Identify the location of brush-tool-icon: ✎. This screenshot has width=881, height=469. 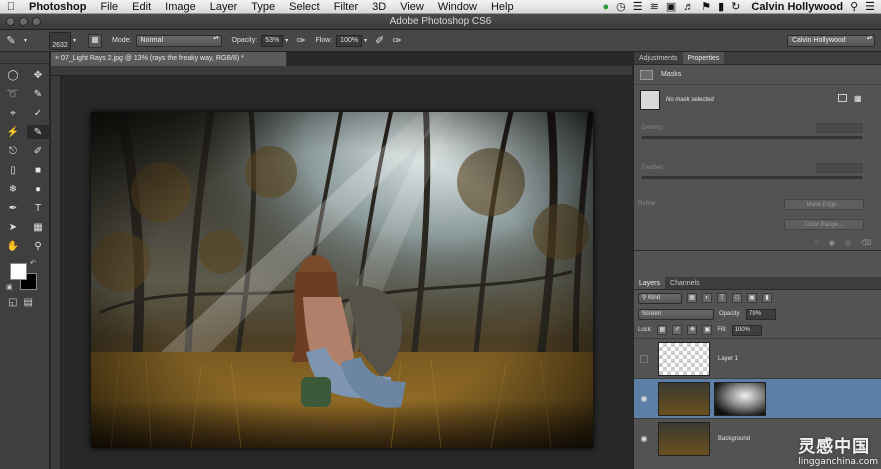
(38, 132).